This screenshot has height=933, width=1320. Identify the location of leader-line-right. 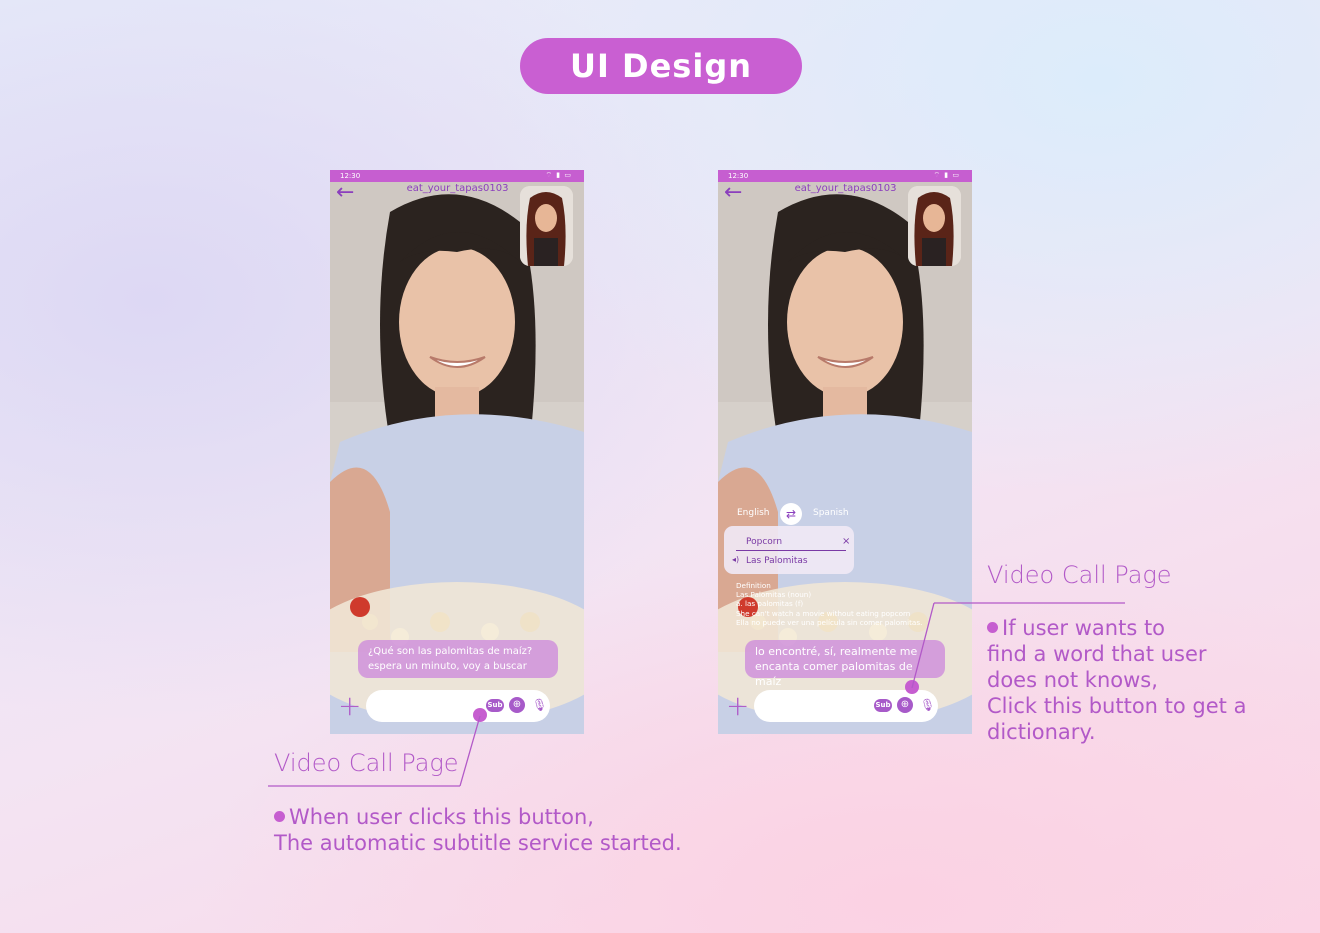
(923, 645).